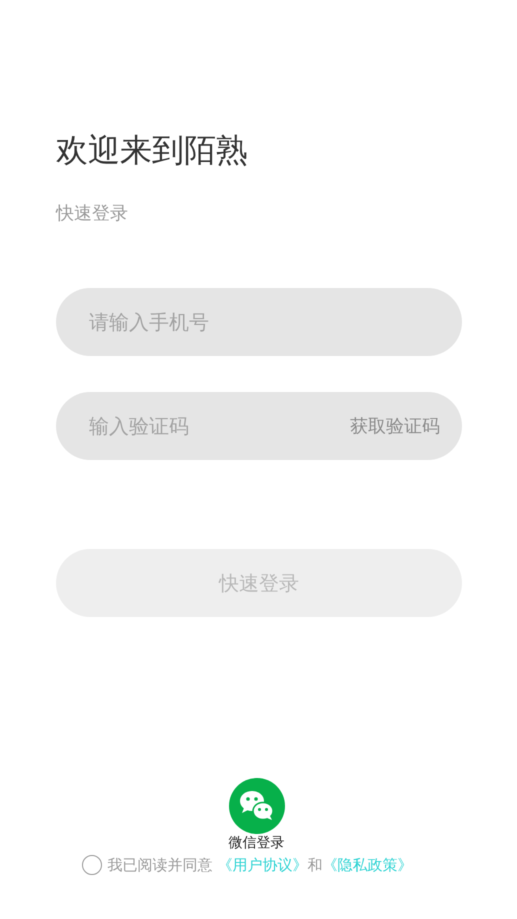 The image size is (517, 919). Describe the element at coordinates (262, 865) in the screenshot. I see `user-agreement-link: 《用户协议》` at that location.